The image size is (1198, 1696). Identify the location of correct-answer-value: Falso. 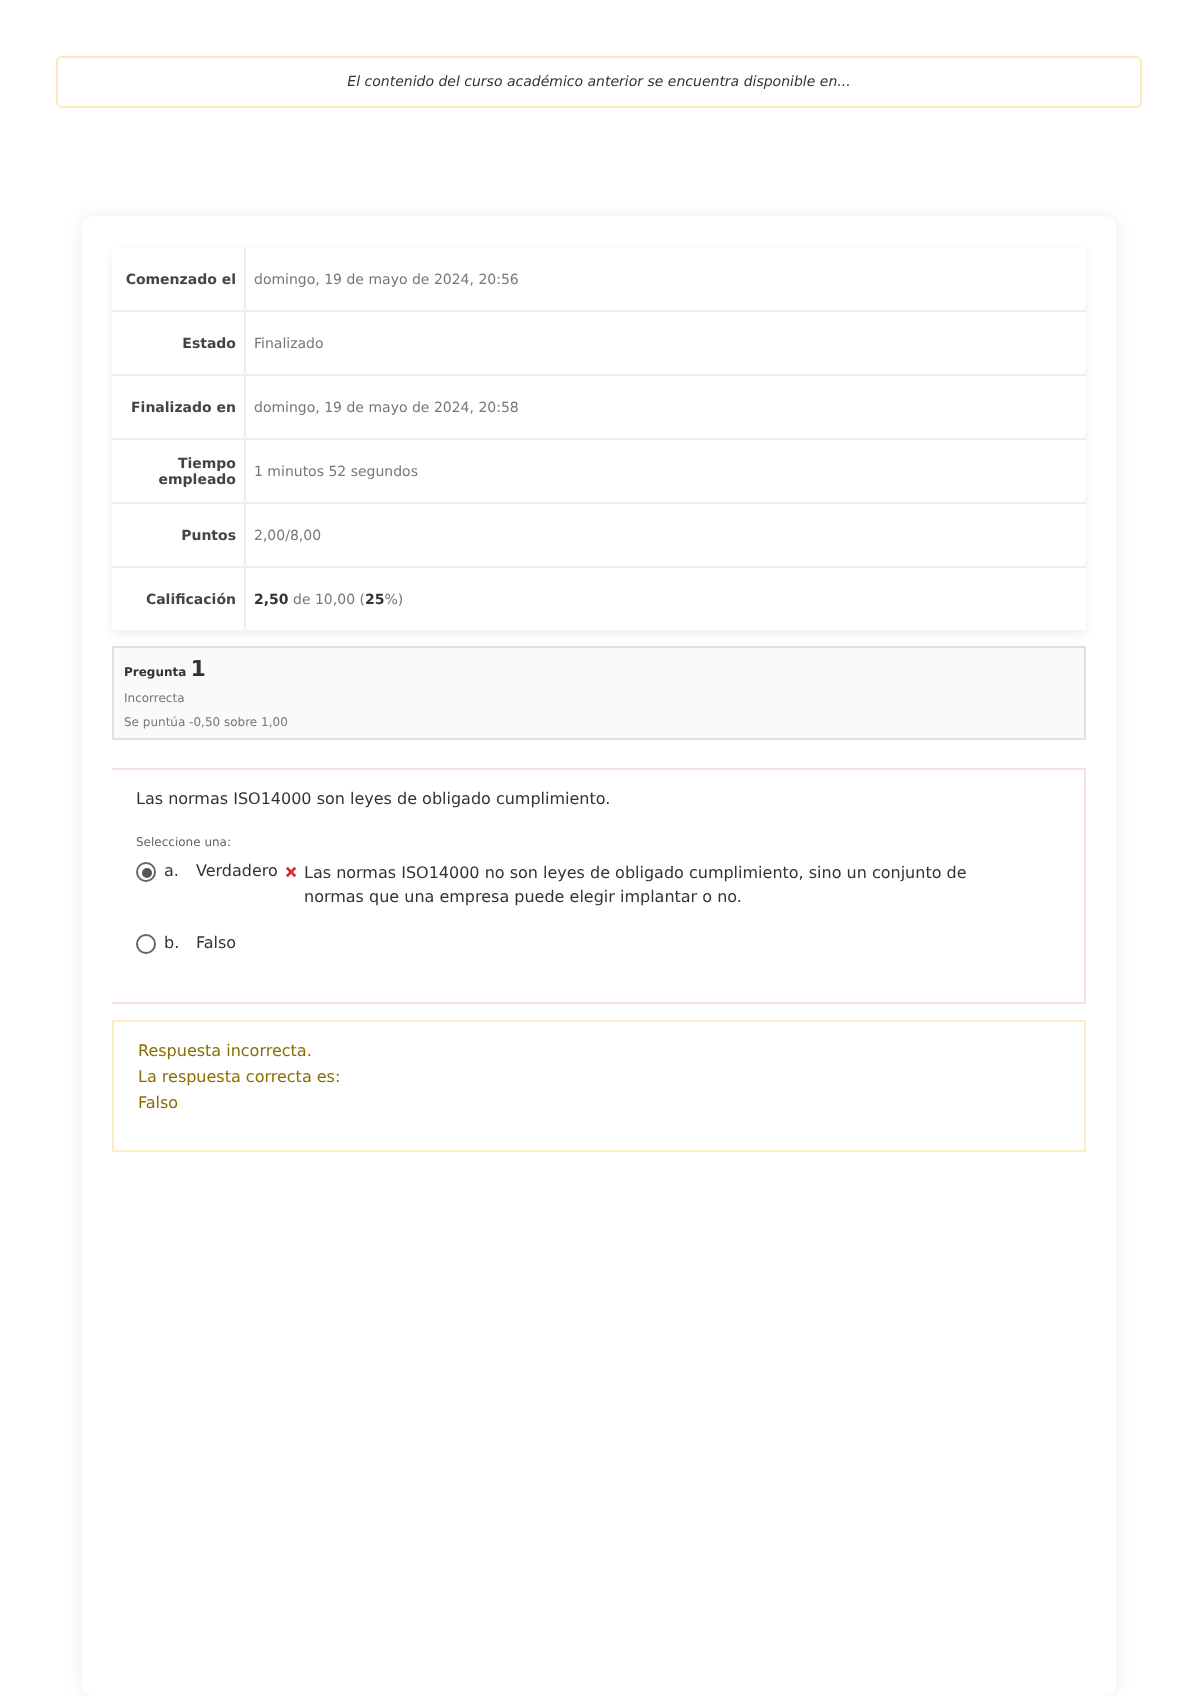
(159, 1103).